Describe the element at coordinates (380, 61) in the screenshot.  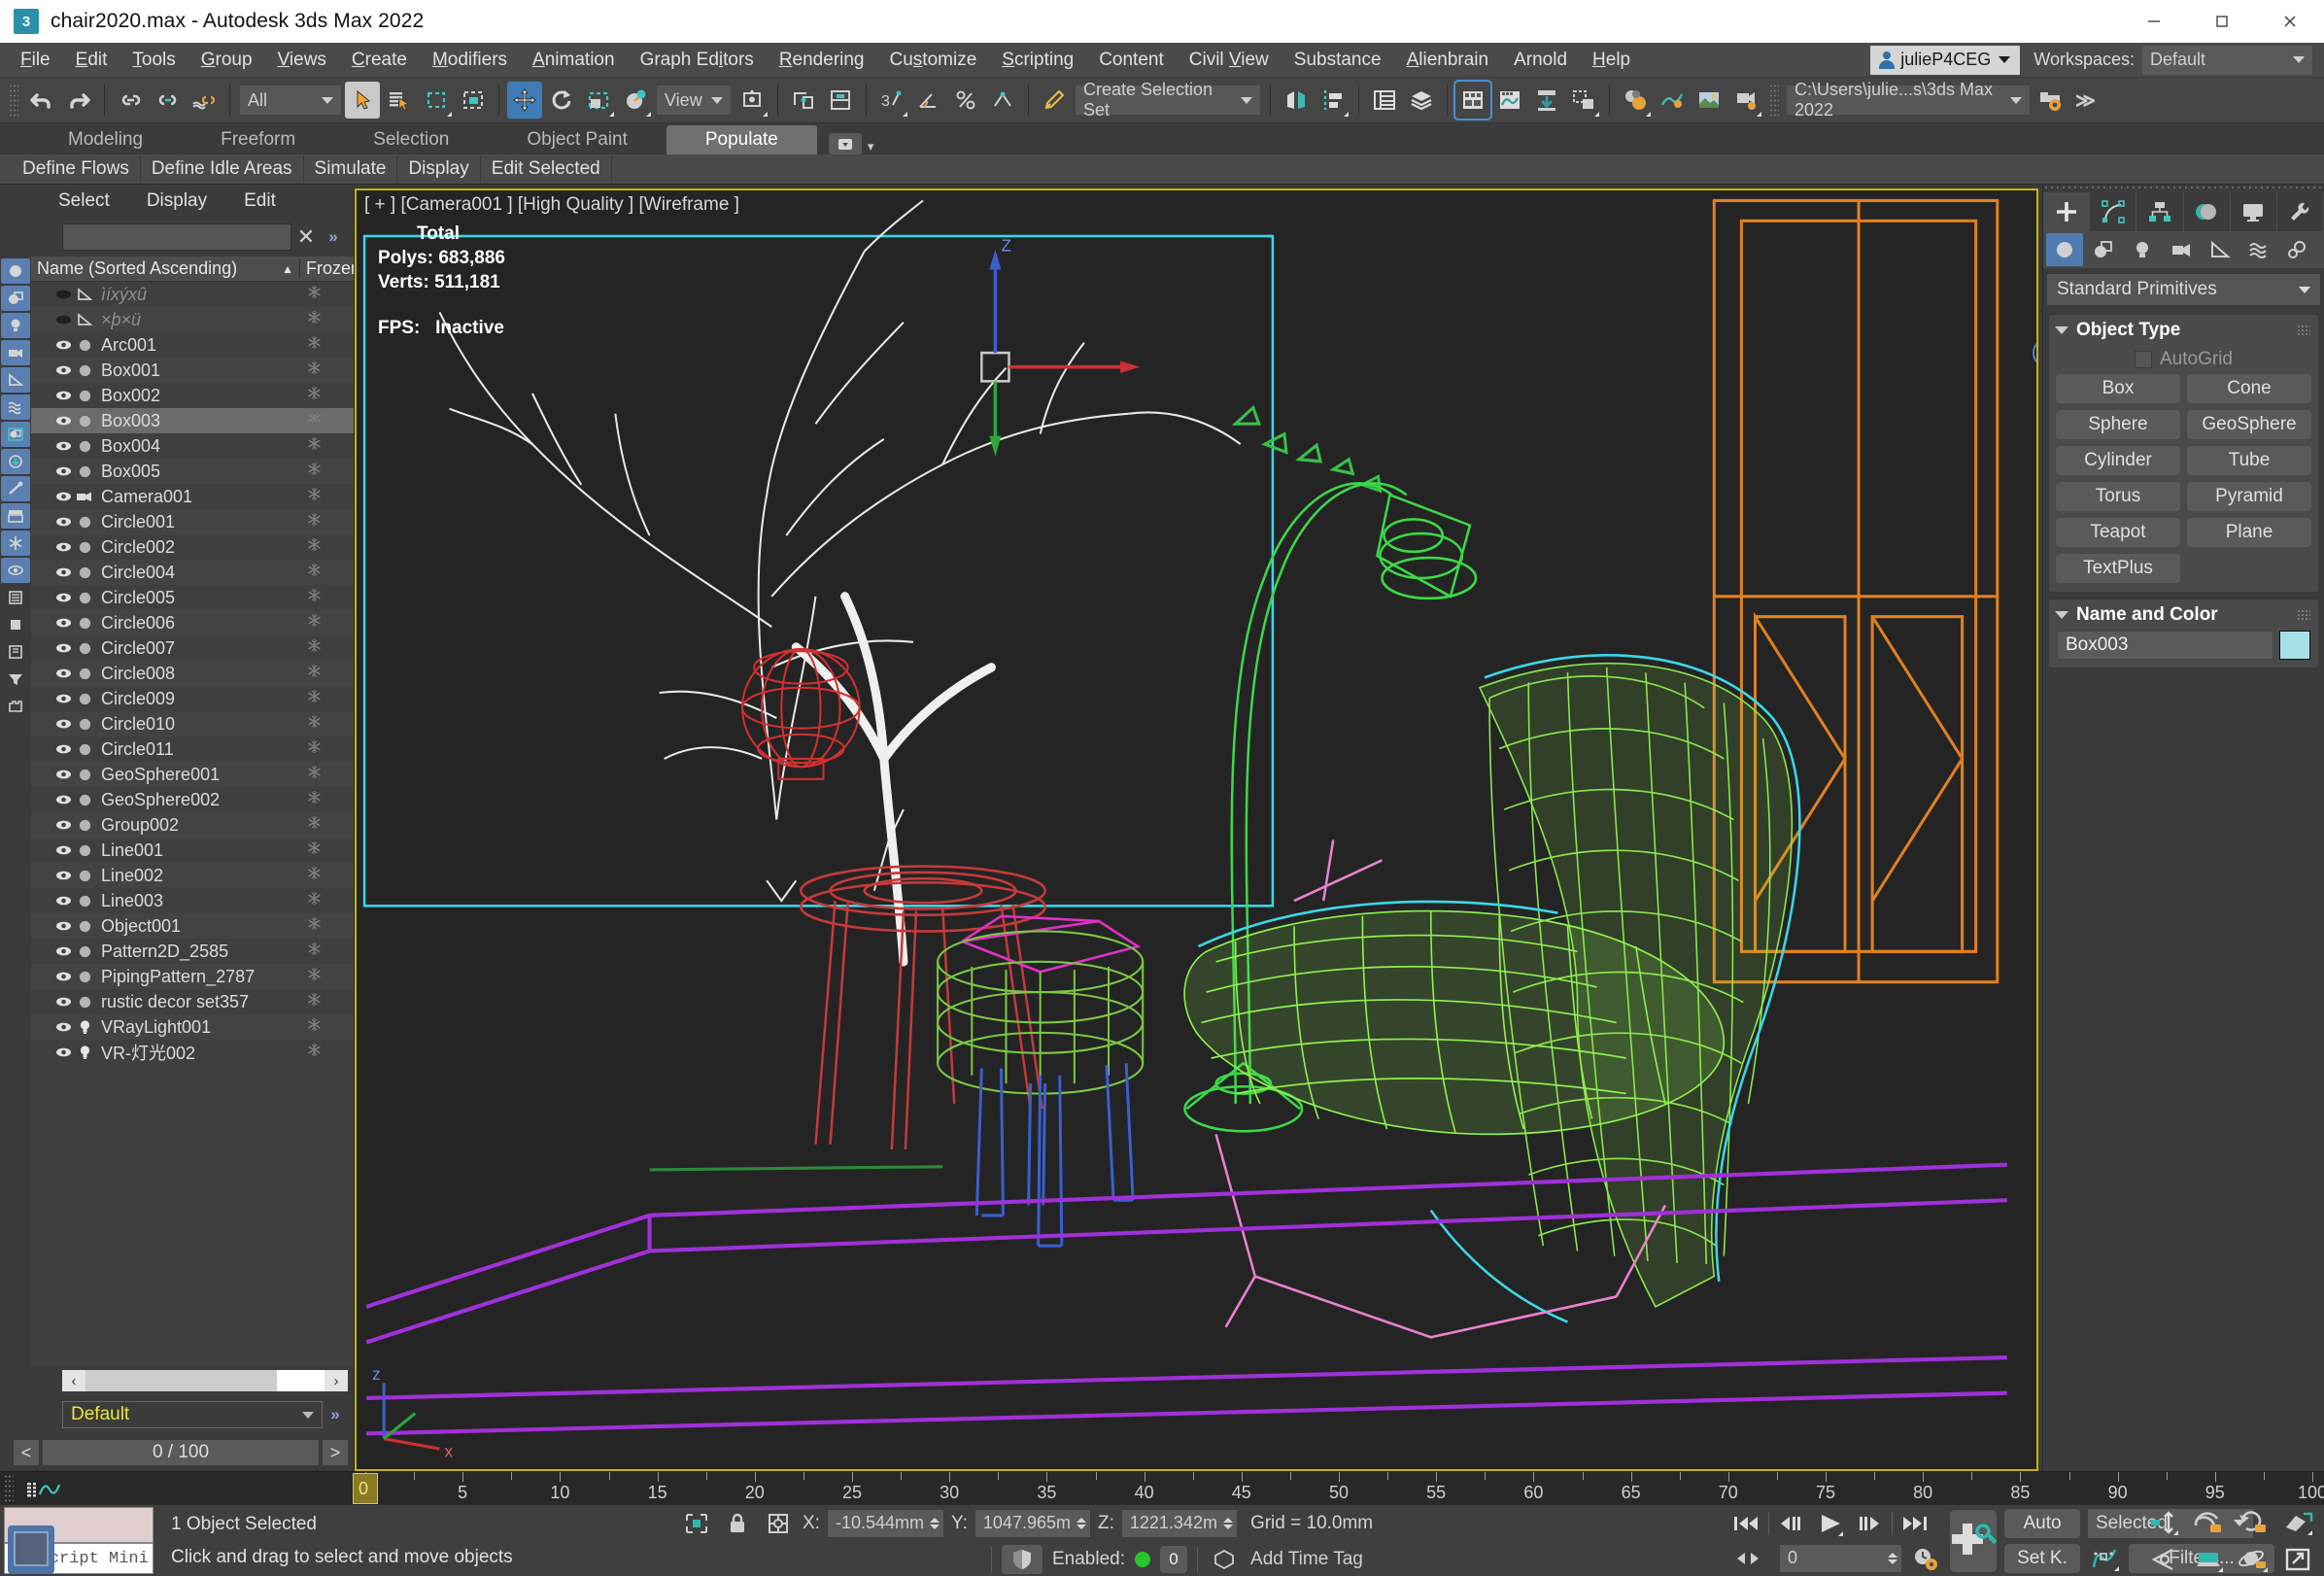
I see `menu-create: Create` at that location.